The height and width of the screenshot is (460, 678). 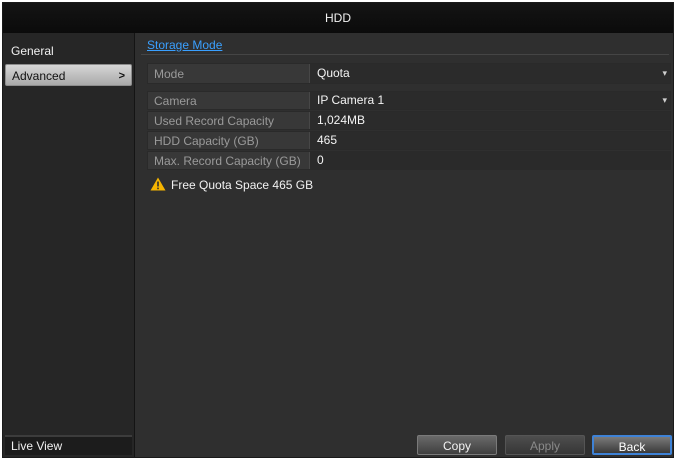 I want to click on mode-label: Mode, so click(x=169, y=74).